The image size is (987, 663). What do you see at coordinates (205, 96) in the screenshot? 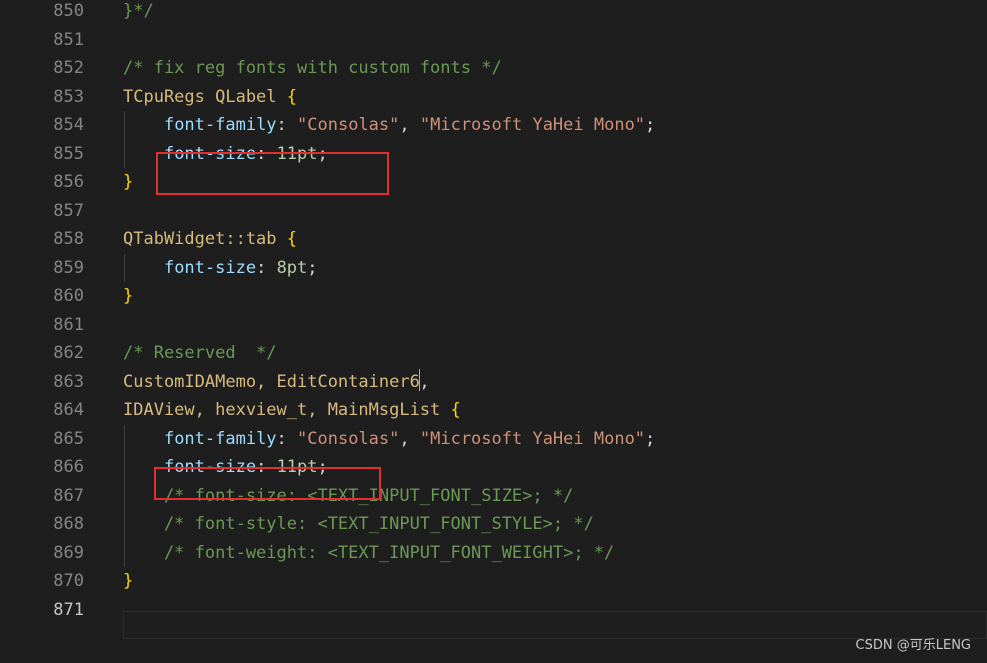
I see `code-token: TCpuRegs QLabel` at bounding box center [205, 96].